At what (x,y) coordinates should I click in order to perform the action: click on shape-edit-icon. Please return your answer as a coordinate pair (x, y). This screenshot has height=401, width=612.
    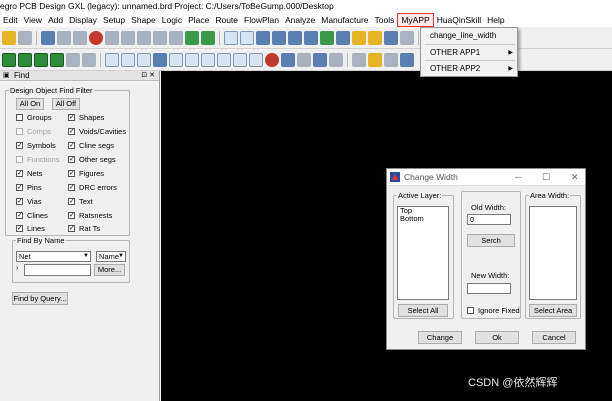
    Looking at the image, I should click on (192, 59).